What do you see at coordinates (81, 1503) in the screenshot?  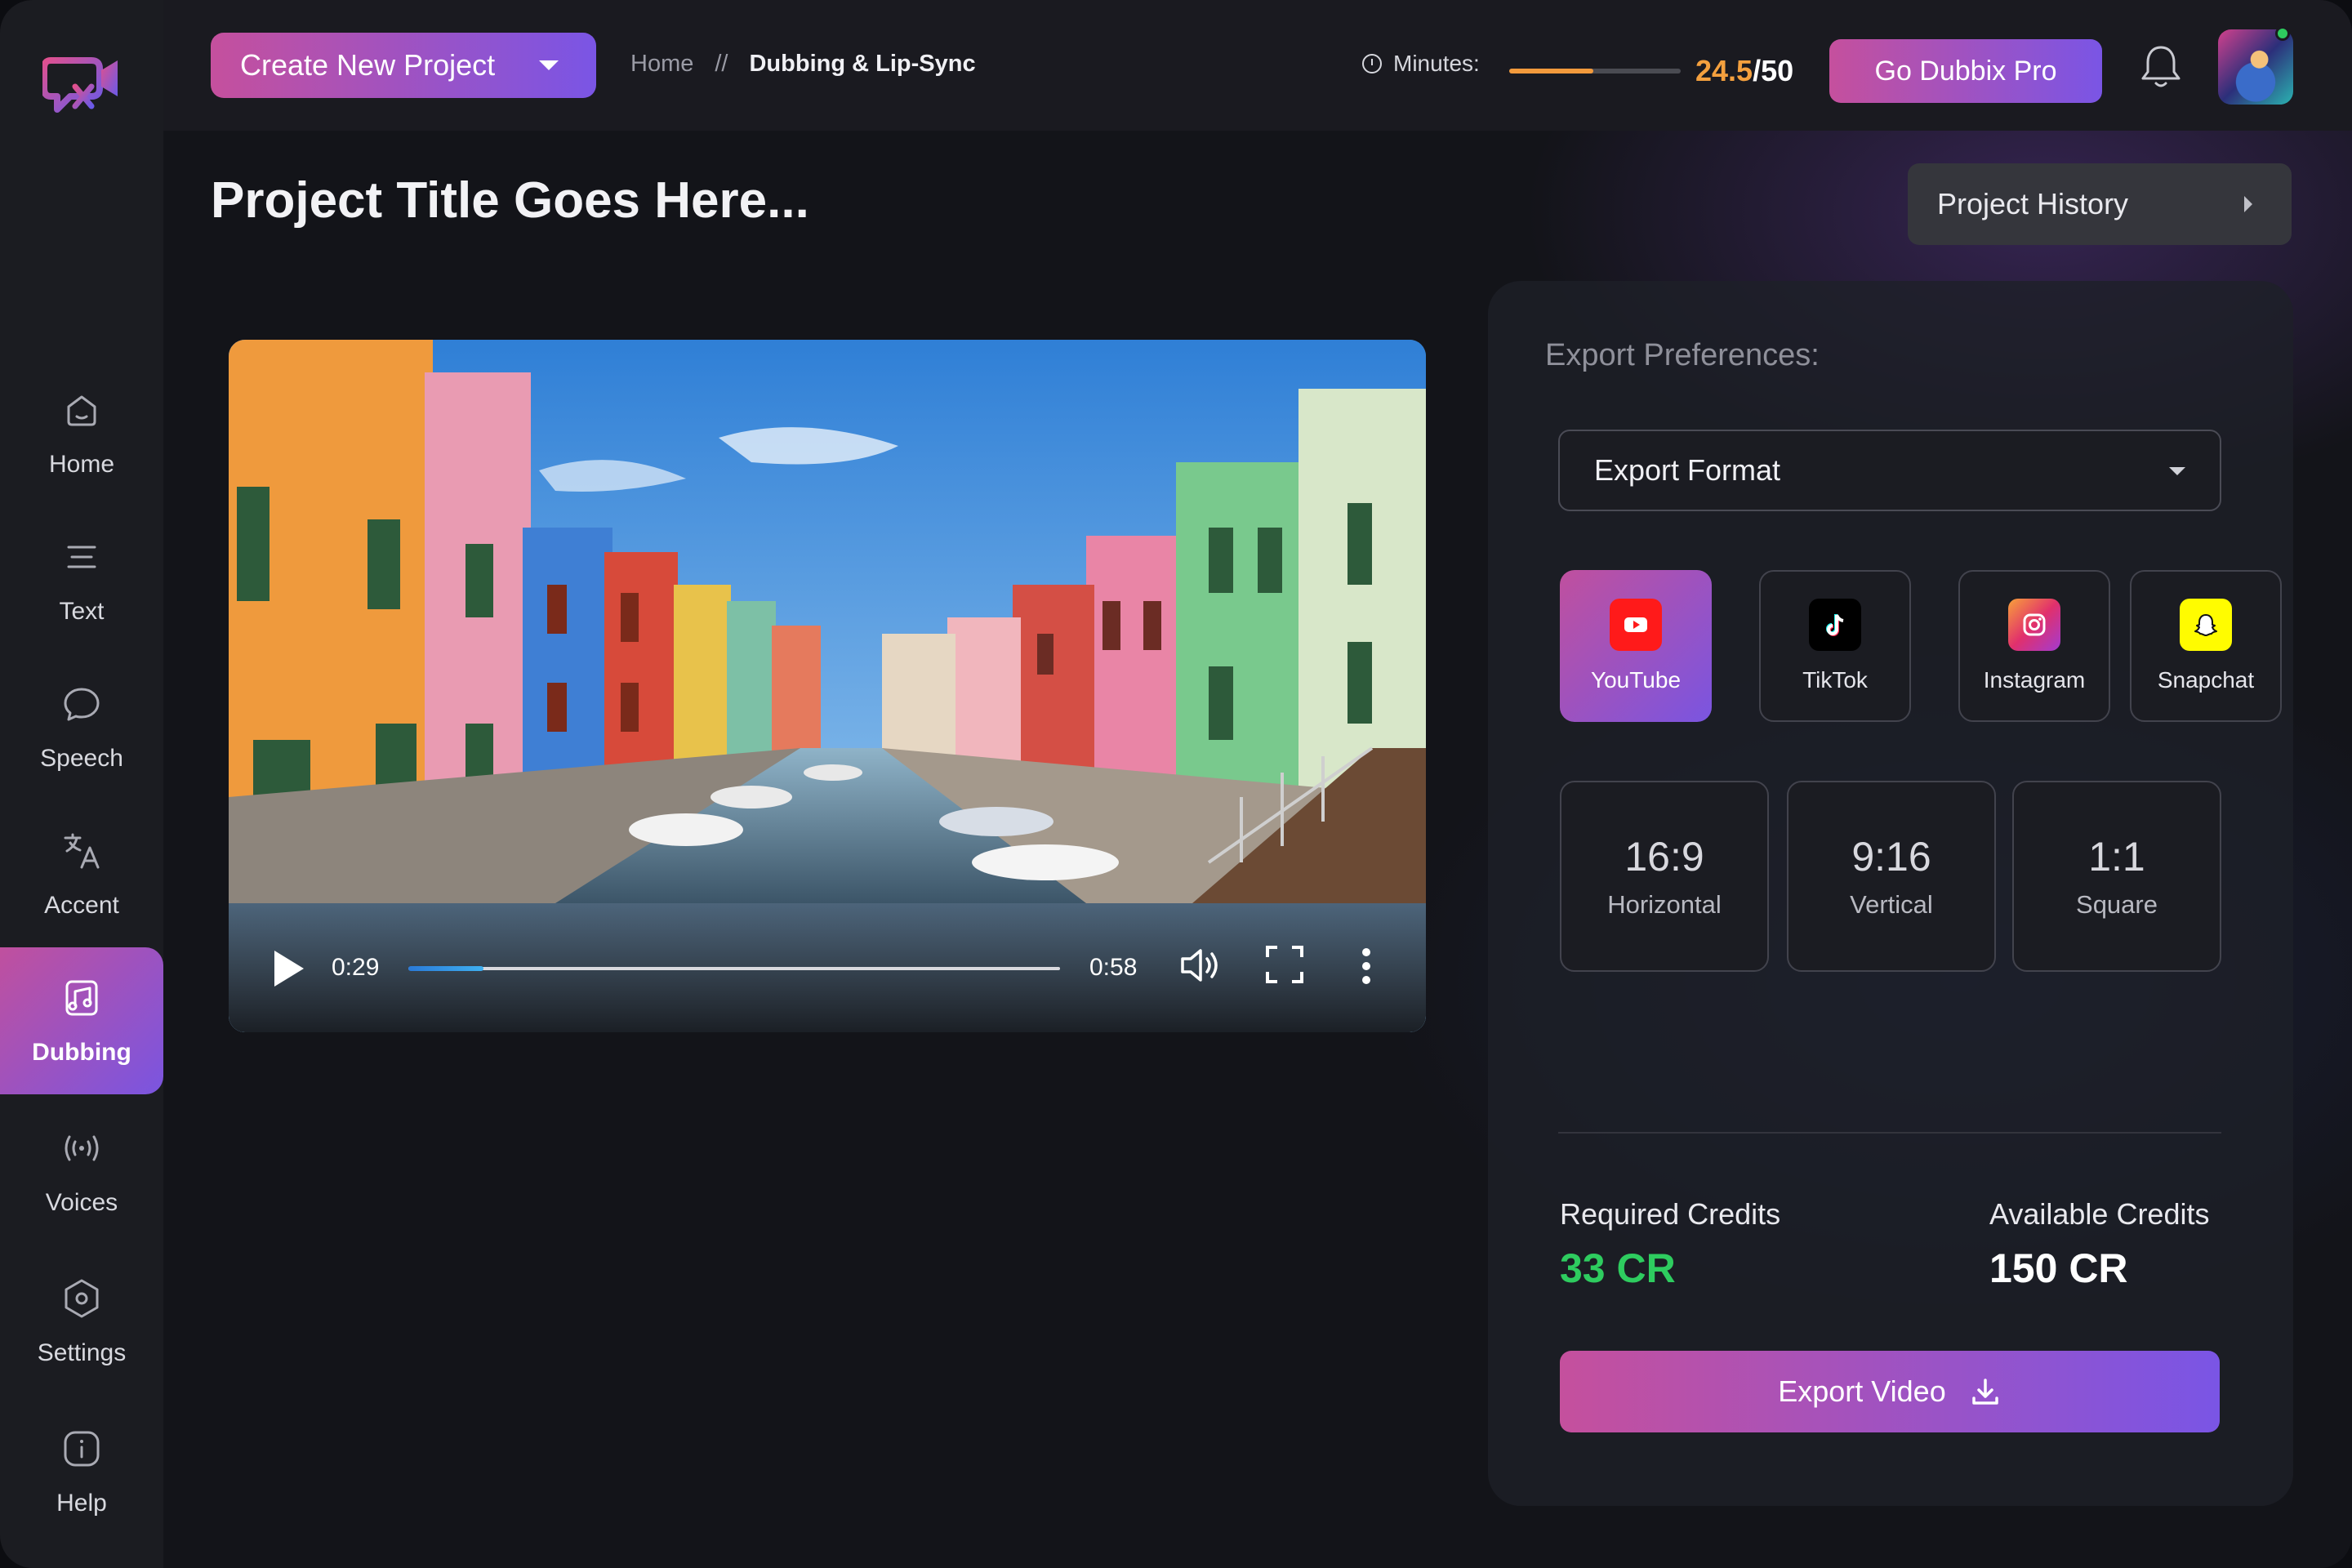 I see `sidebar-item-label: Help` at bounding box center [81, 1503].